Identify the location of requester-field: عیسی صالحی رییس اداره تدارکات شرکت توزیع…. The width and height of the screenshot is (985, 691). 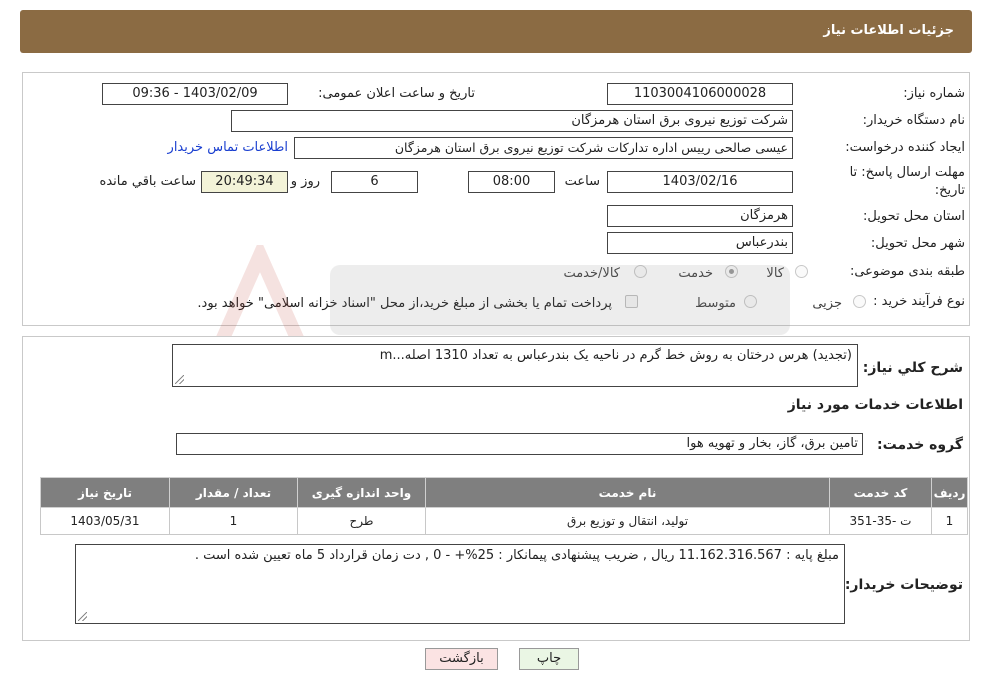
(543, 148).